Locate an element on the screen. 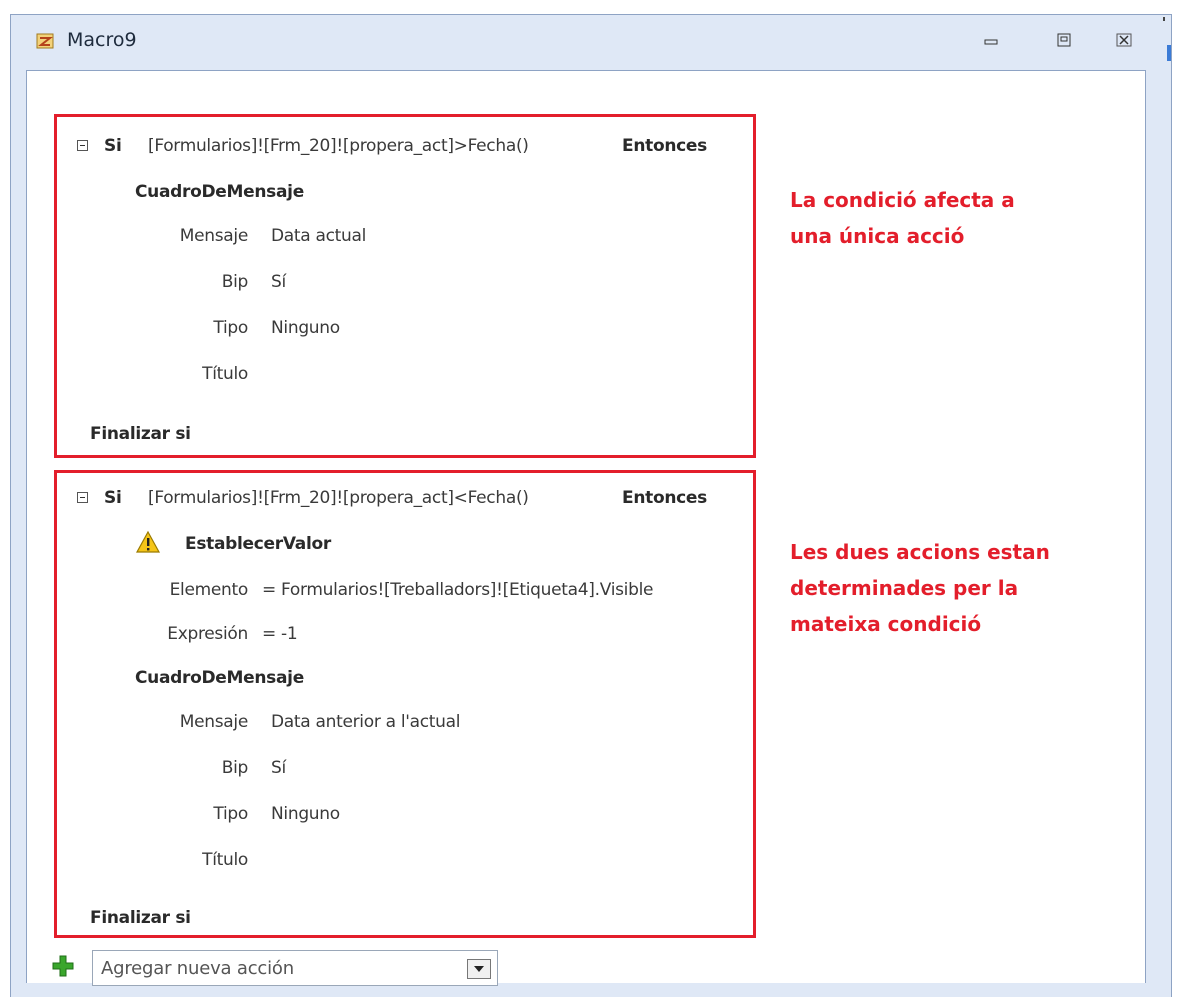 The width and height of the screenshot is (1183, 997). window-edge-marker is located at coordinates (1169, 53).